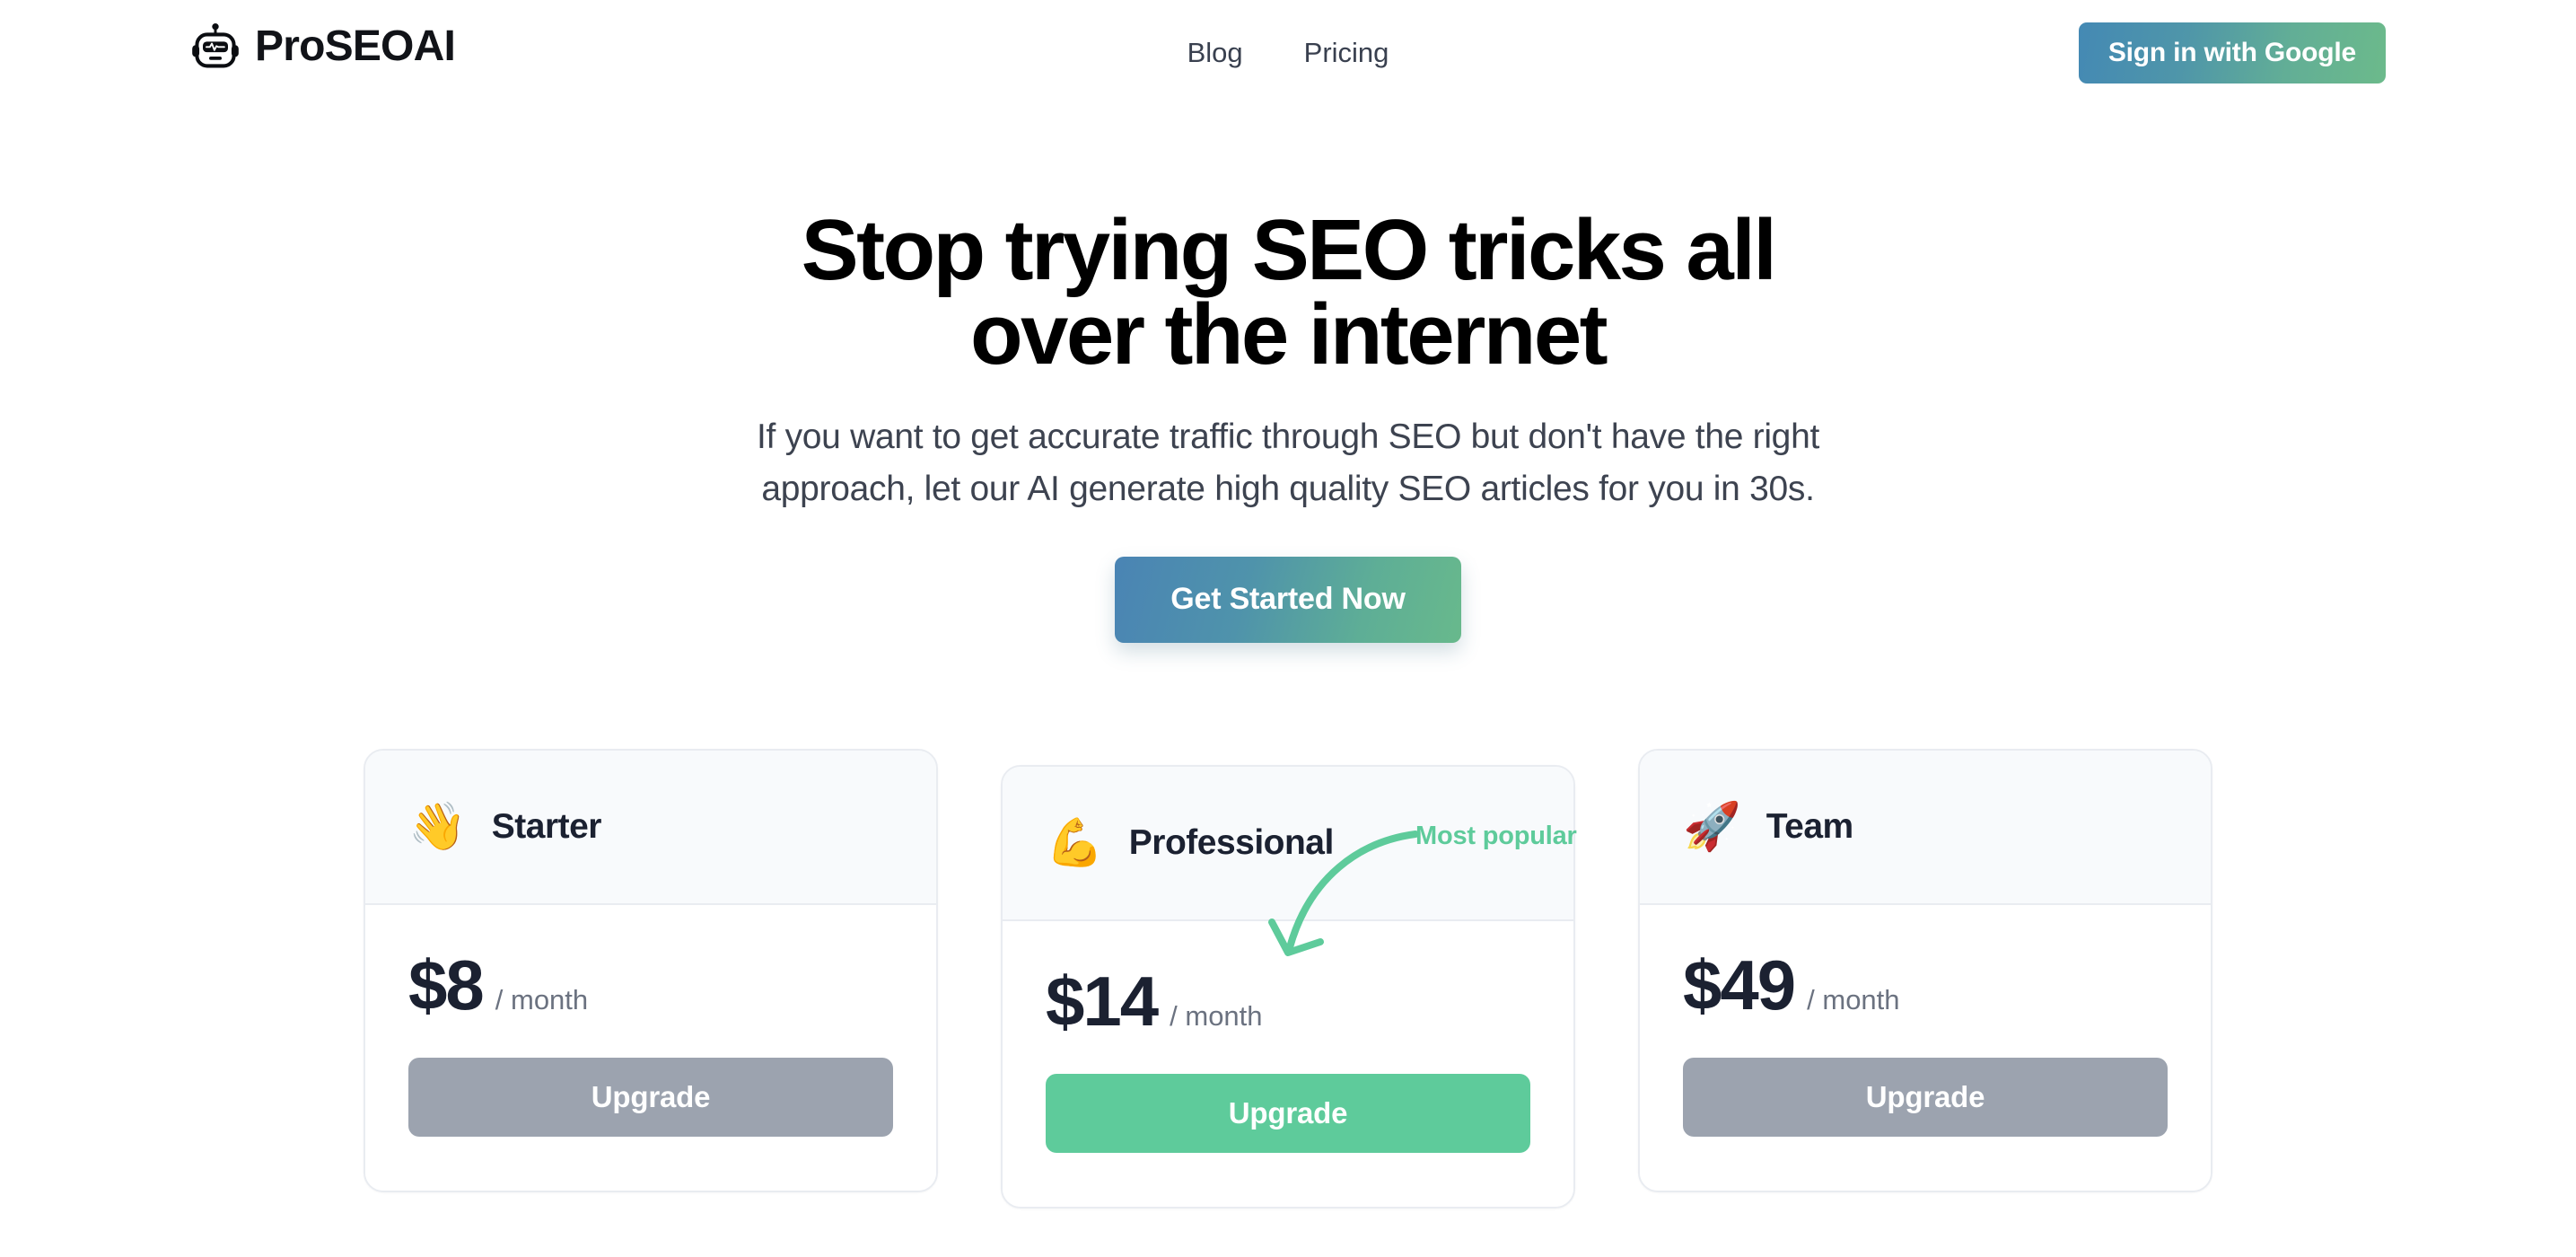 This screenshot has width=2576, height=1257. Describe the element at coordinates (355, 46) in the screenshot. I see `brand-name: ProSEOAI` at that location.